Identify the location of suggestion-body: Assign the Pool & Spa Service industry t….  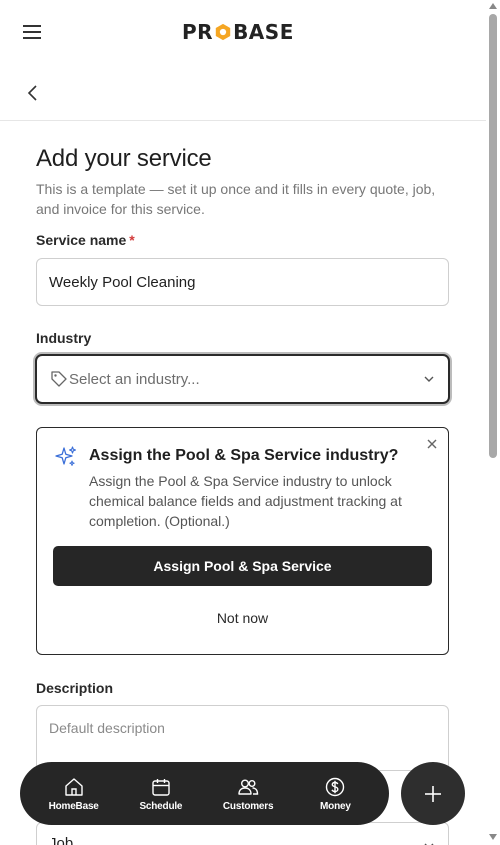
(245, 501).